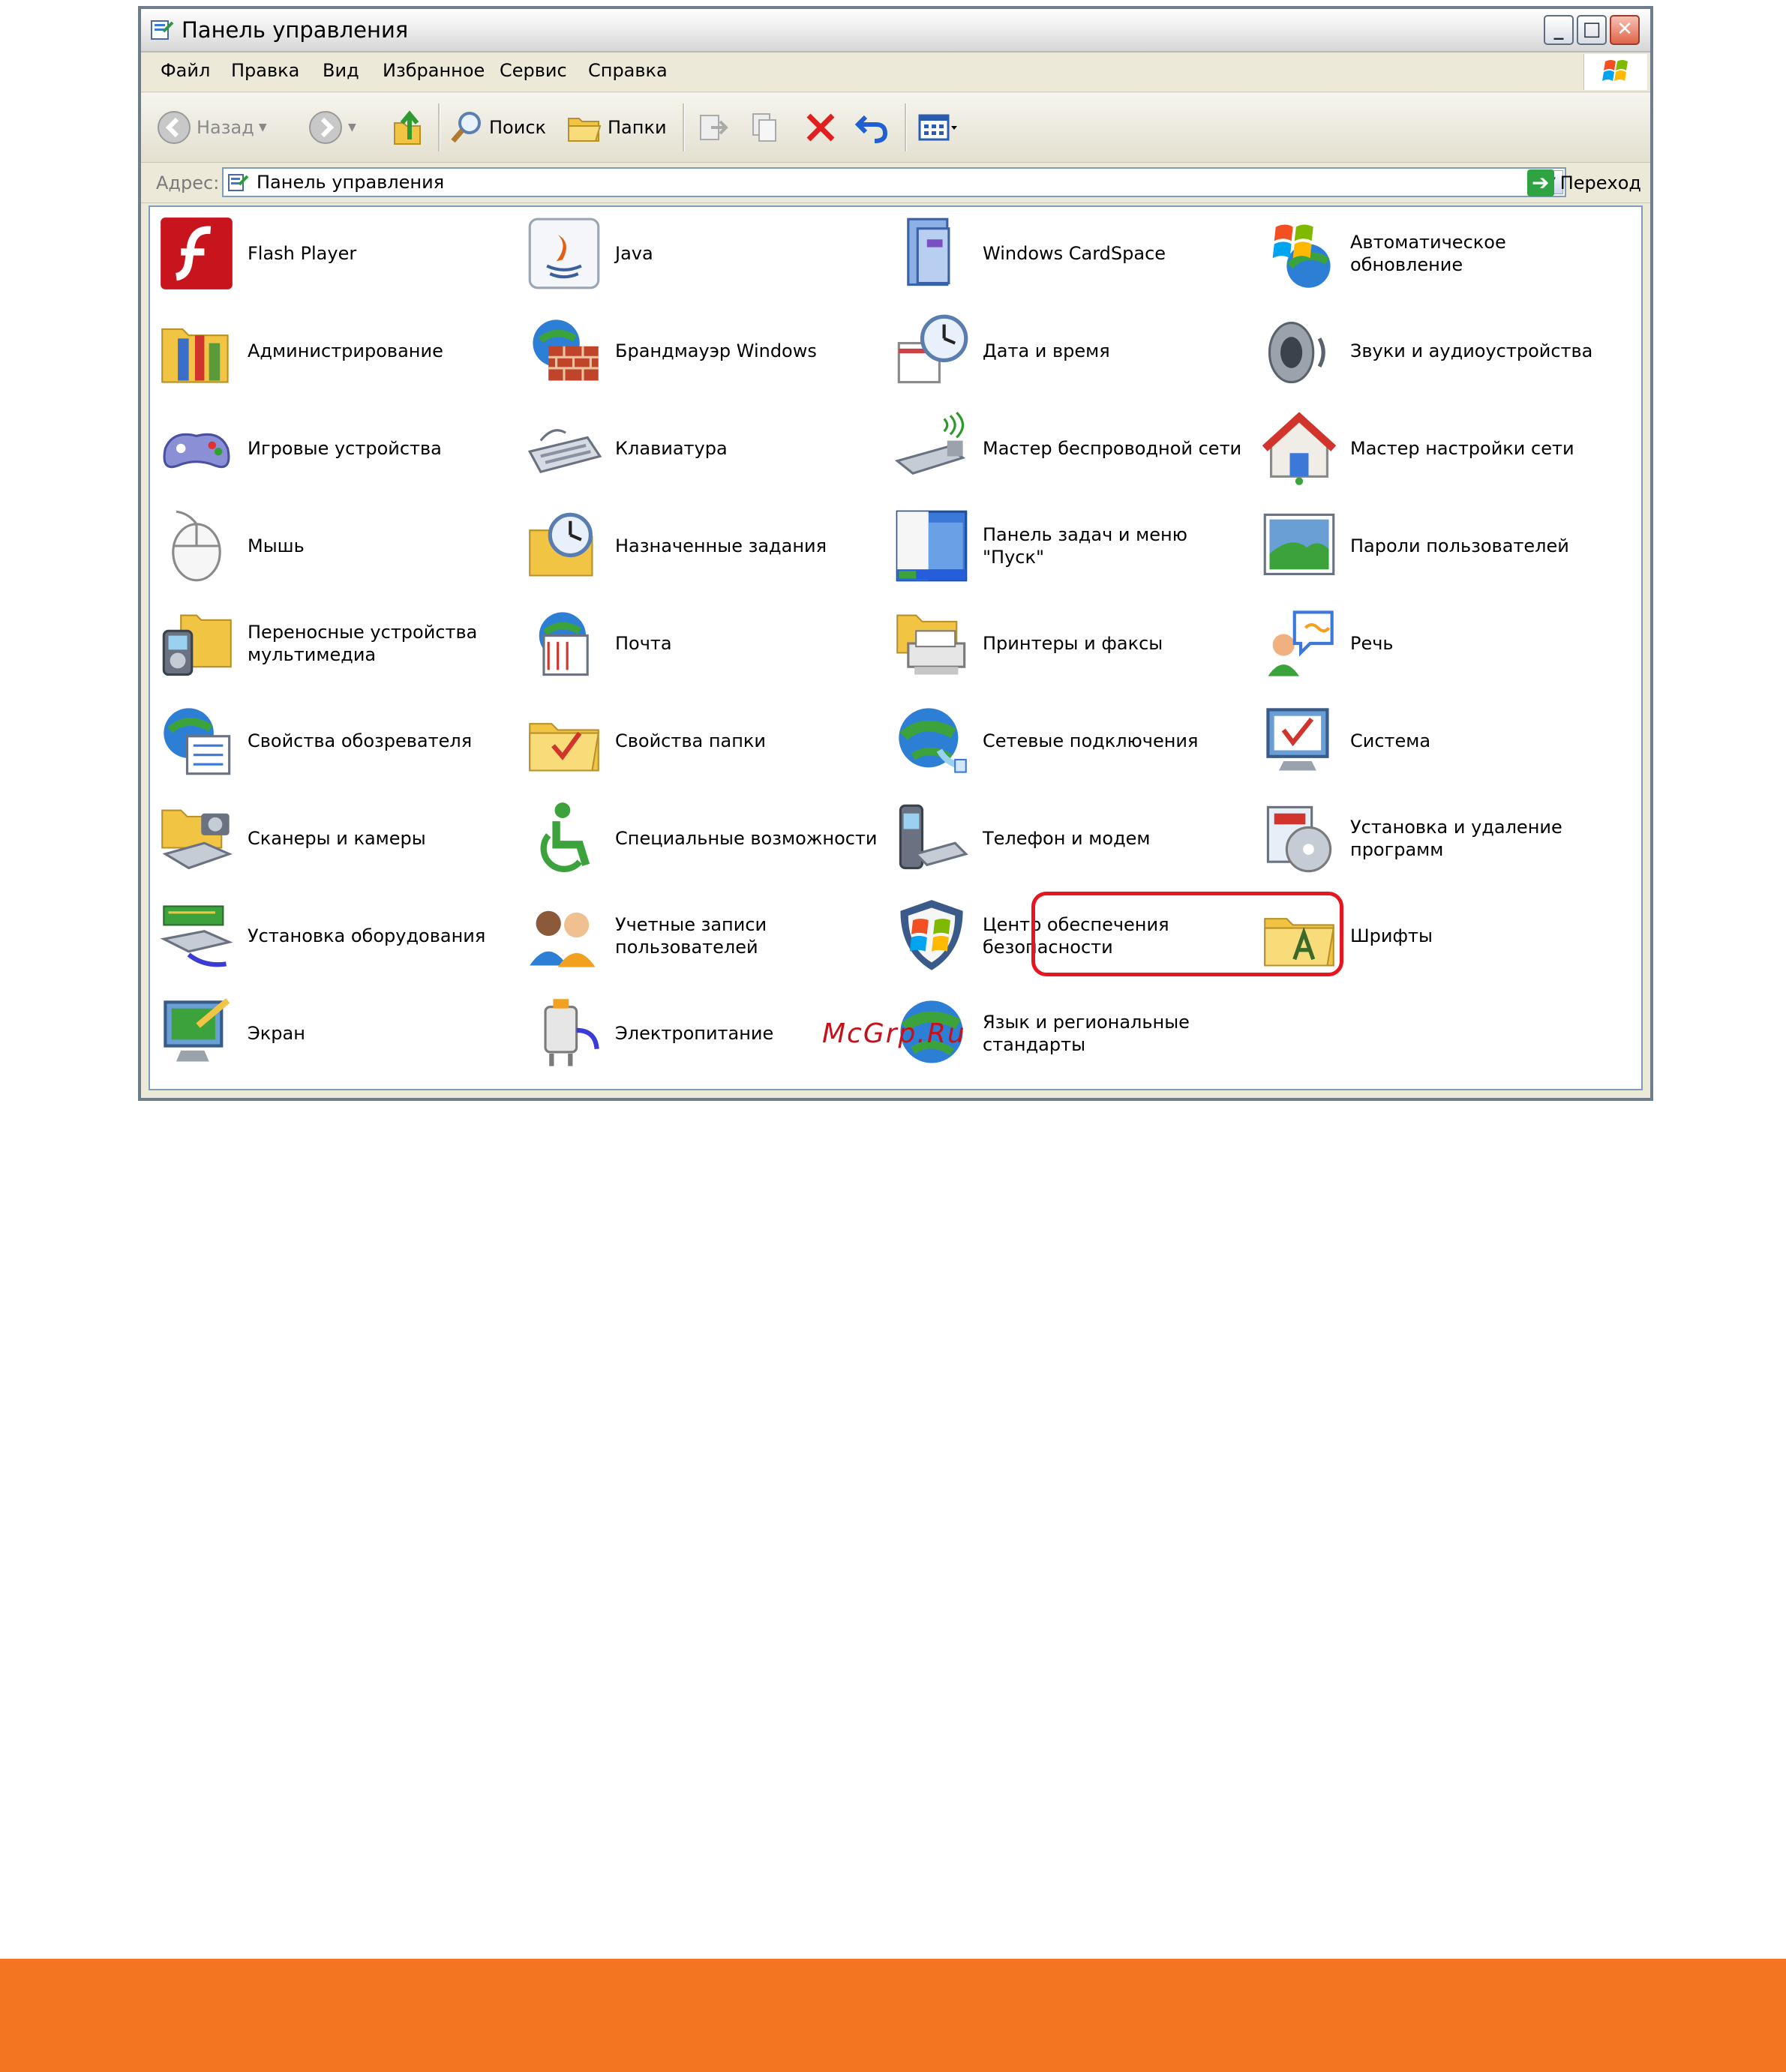 The image size is (1786, 2072). I want to click on undo-button, so click(871, 128).